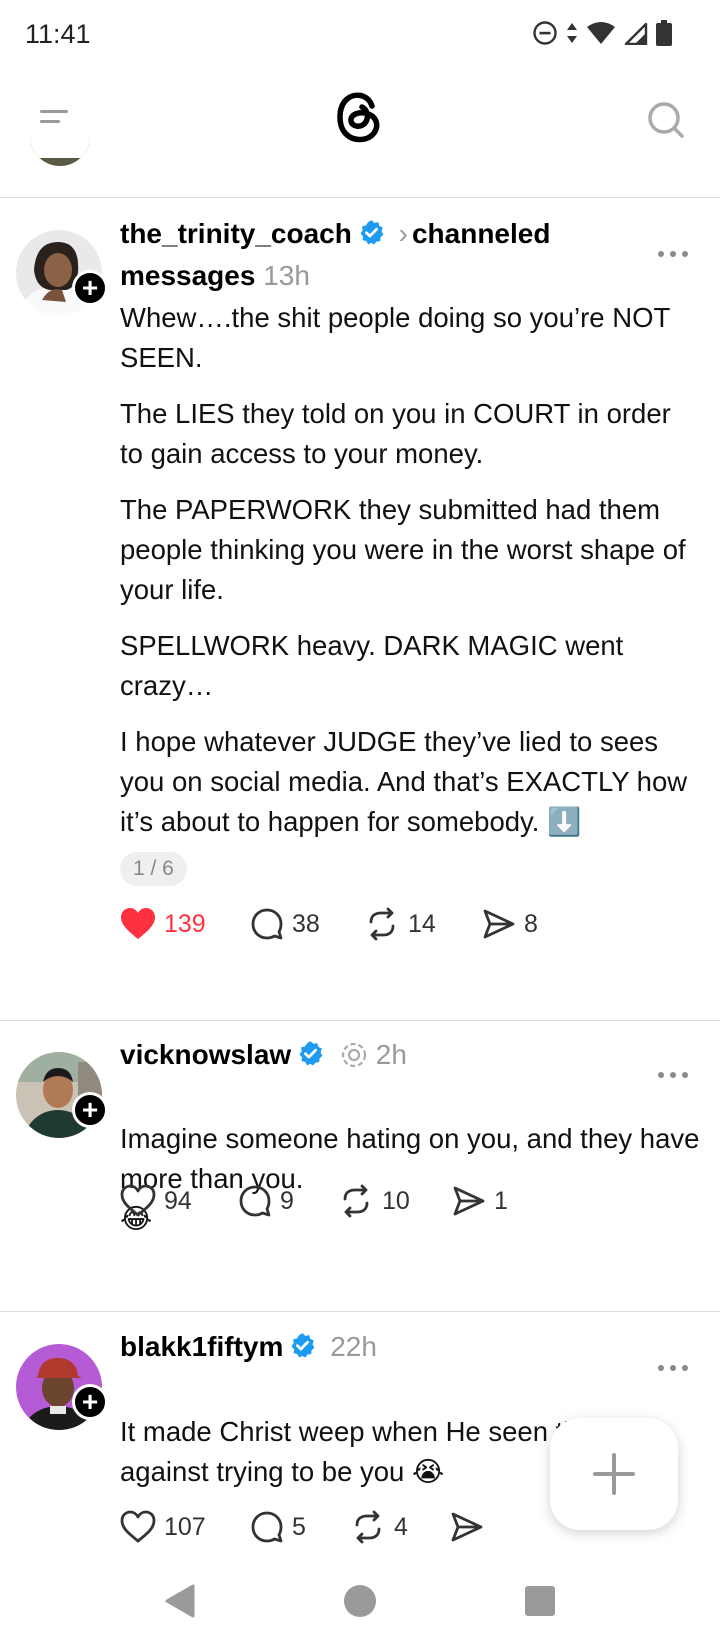 The height and width of the screenshot is (1650, 720). What do you see at coordinates (501, 1200) in the screenshot?
I see `share-count: 1` at bounding box center [501, 1200].